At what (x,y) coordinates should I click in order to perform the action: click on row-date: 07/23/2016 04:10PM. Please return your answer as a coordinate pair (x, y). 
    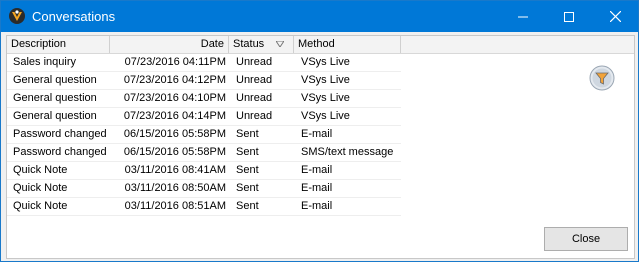
    Looking at the image, I should click on (174, 98).